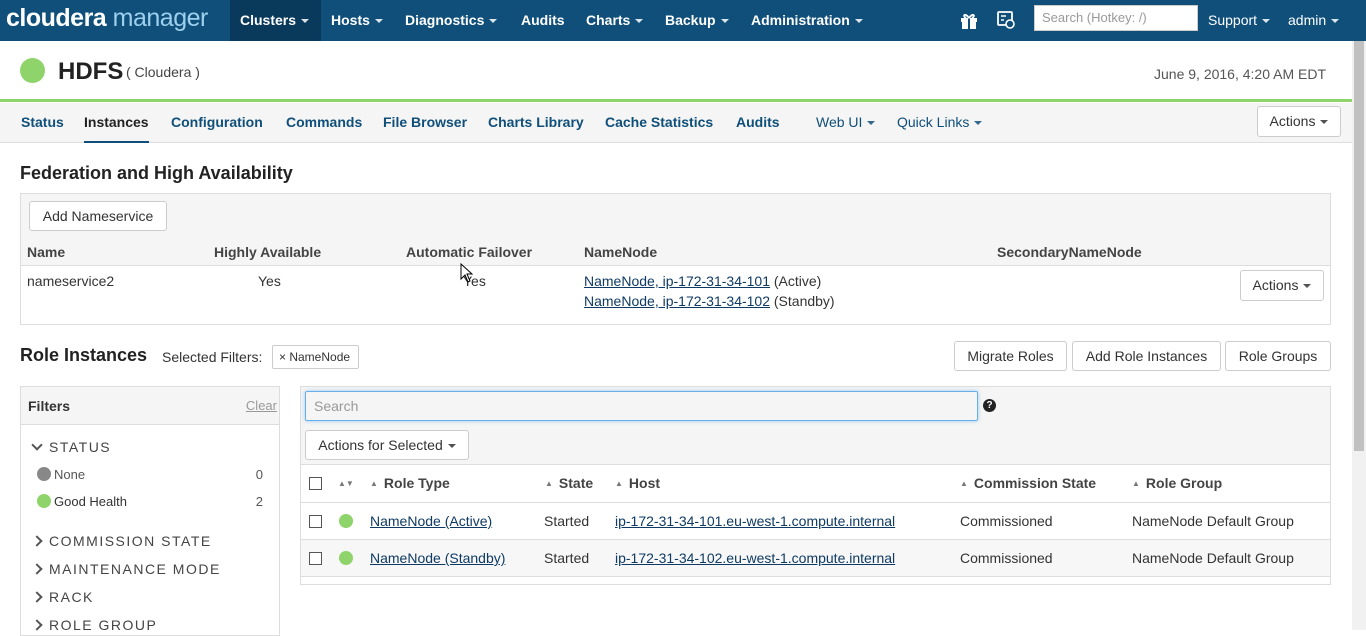 Image resolution: width=1366 pixels, height=636 pixels. Describe the element at coordinates (467, 273) in the screenshot. I see `mouse-cursor-icon` at that location.